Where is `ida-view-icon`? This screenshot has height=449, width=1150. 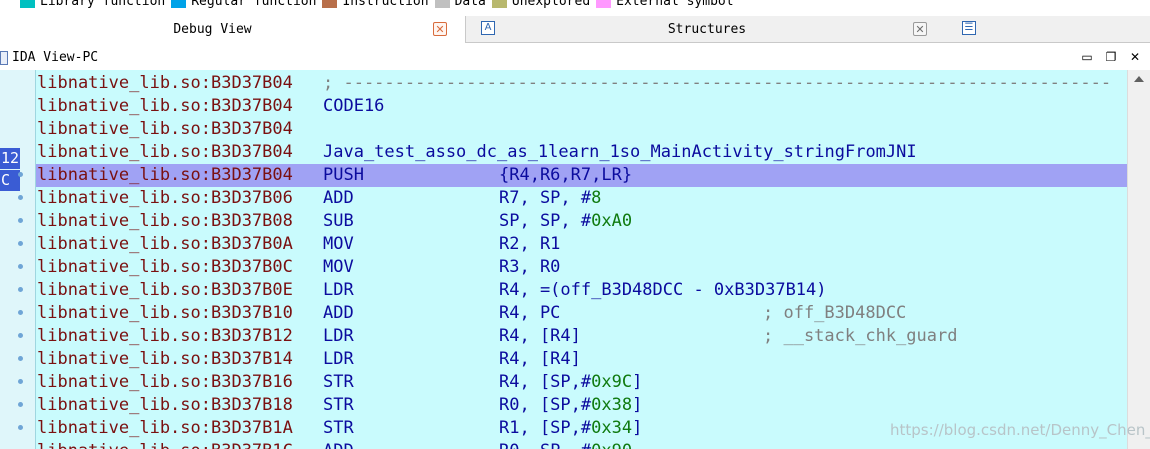 ida-view-icon is located at coordinates (4, 58).